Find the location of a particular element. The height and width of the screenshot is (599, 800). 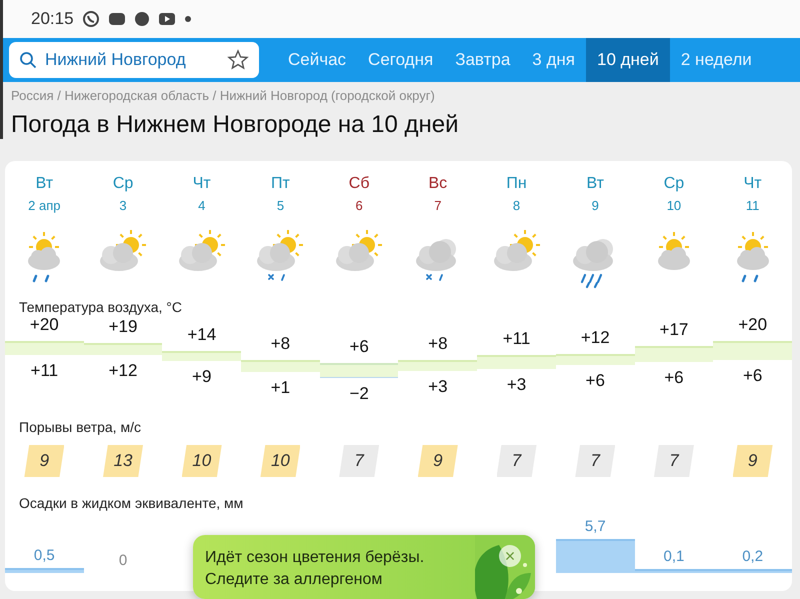

weekday-label: Пт is located at coordinates (280, 184).